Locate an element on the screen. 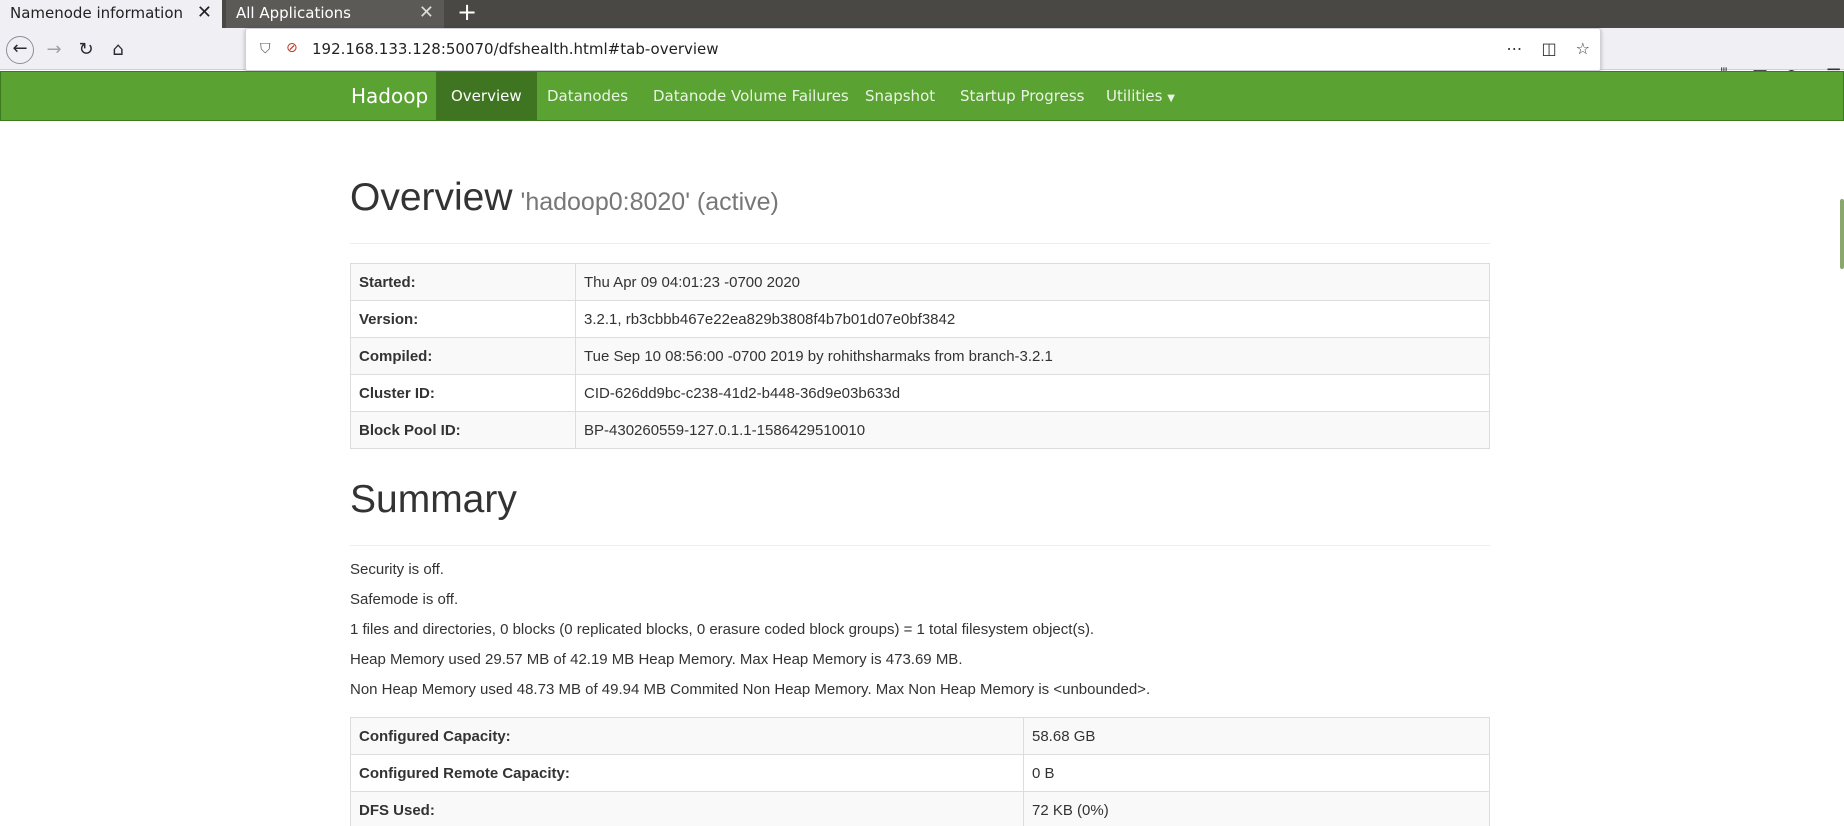 The height and width of the screenshot is (826, 1844). insecure-lock-icon: ⊘ is located at coordinates (292, 48).